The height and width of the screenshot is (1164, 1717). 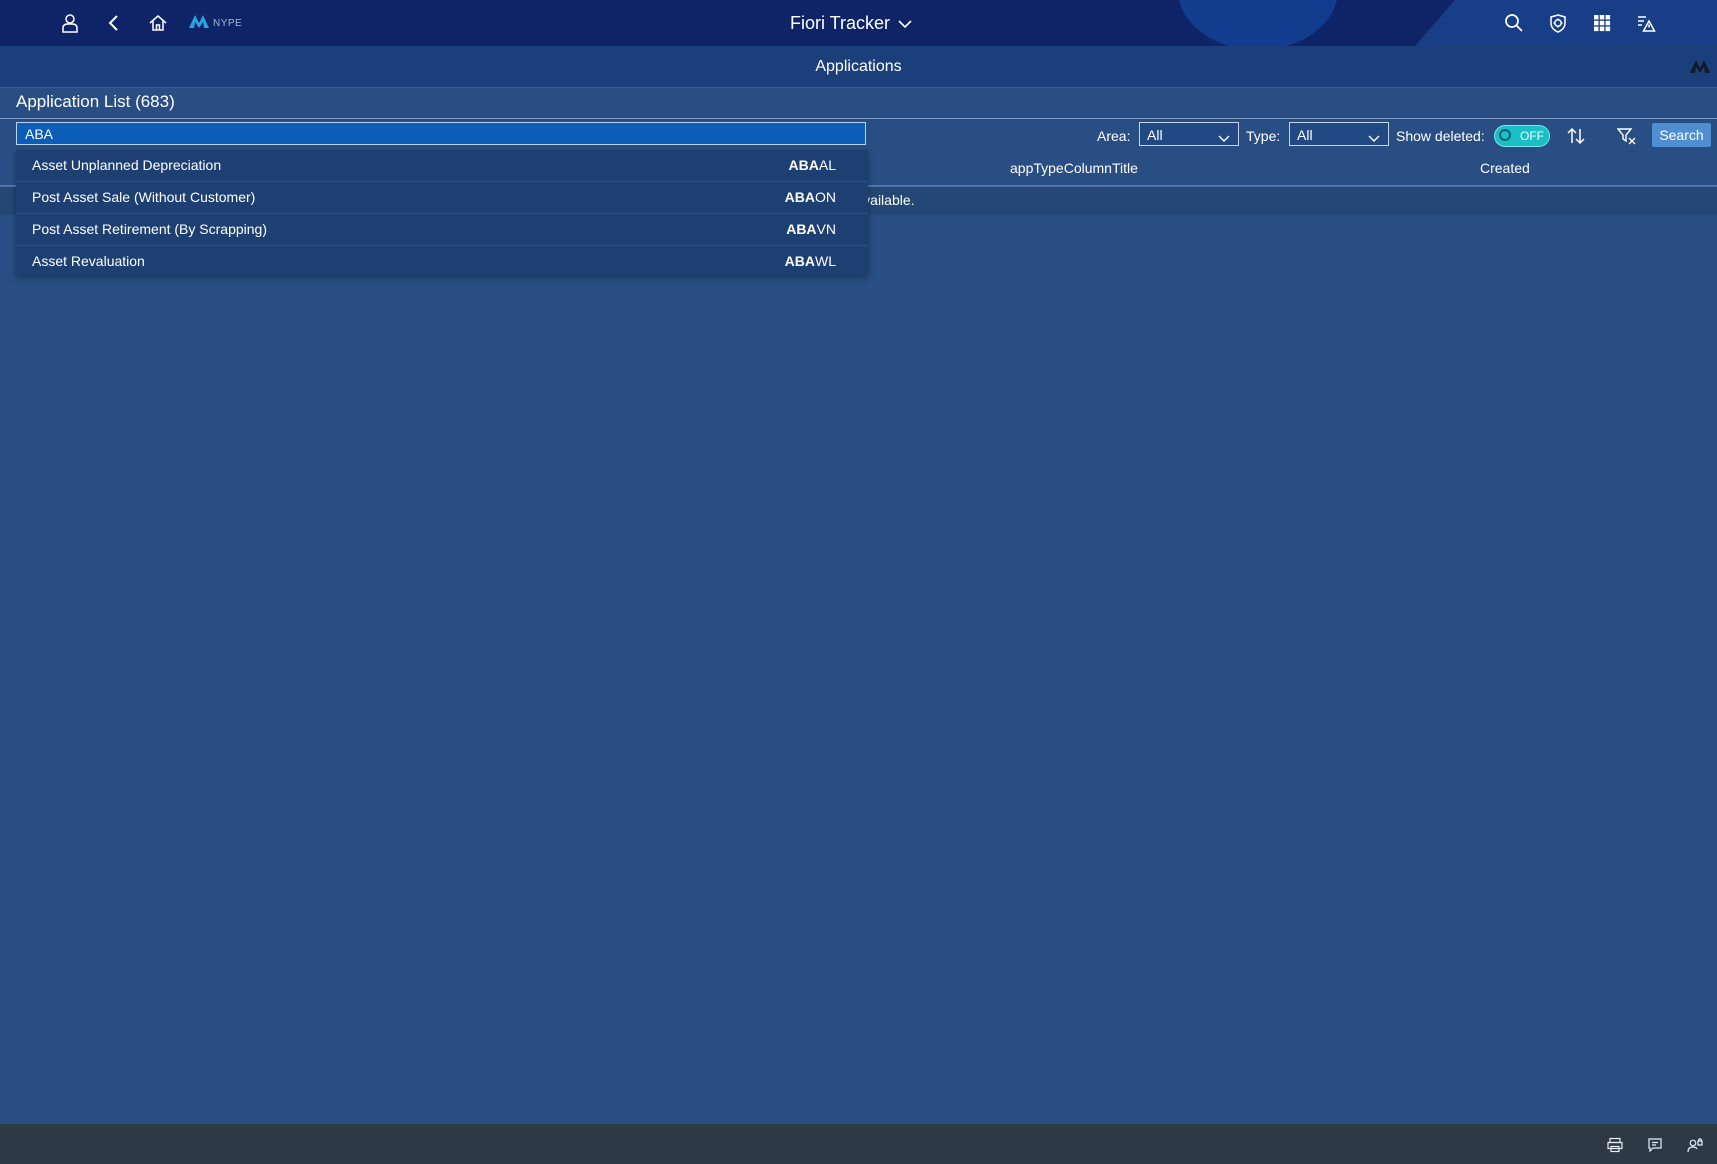 I want to click on search-input, so click(x=441, y=133).